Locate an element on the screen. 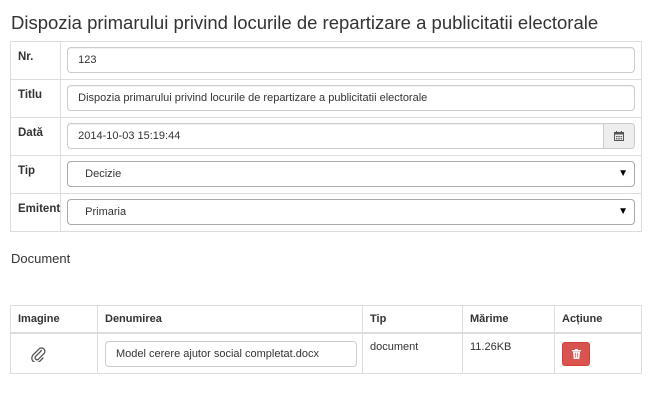 This screenshot has height=409, width=653. column-header-denumirea: Denumirea is located at coordinates (230, 319).